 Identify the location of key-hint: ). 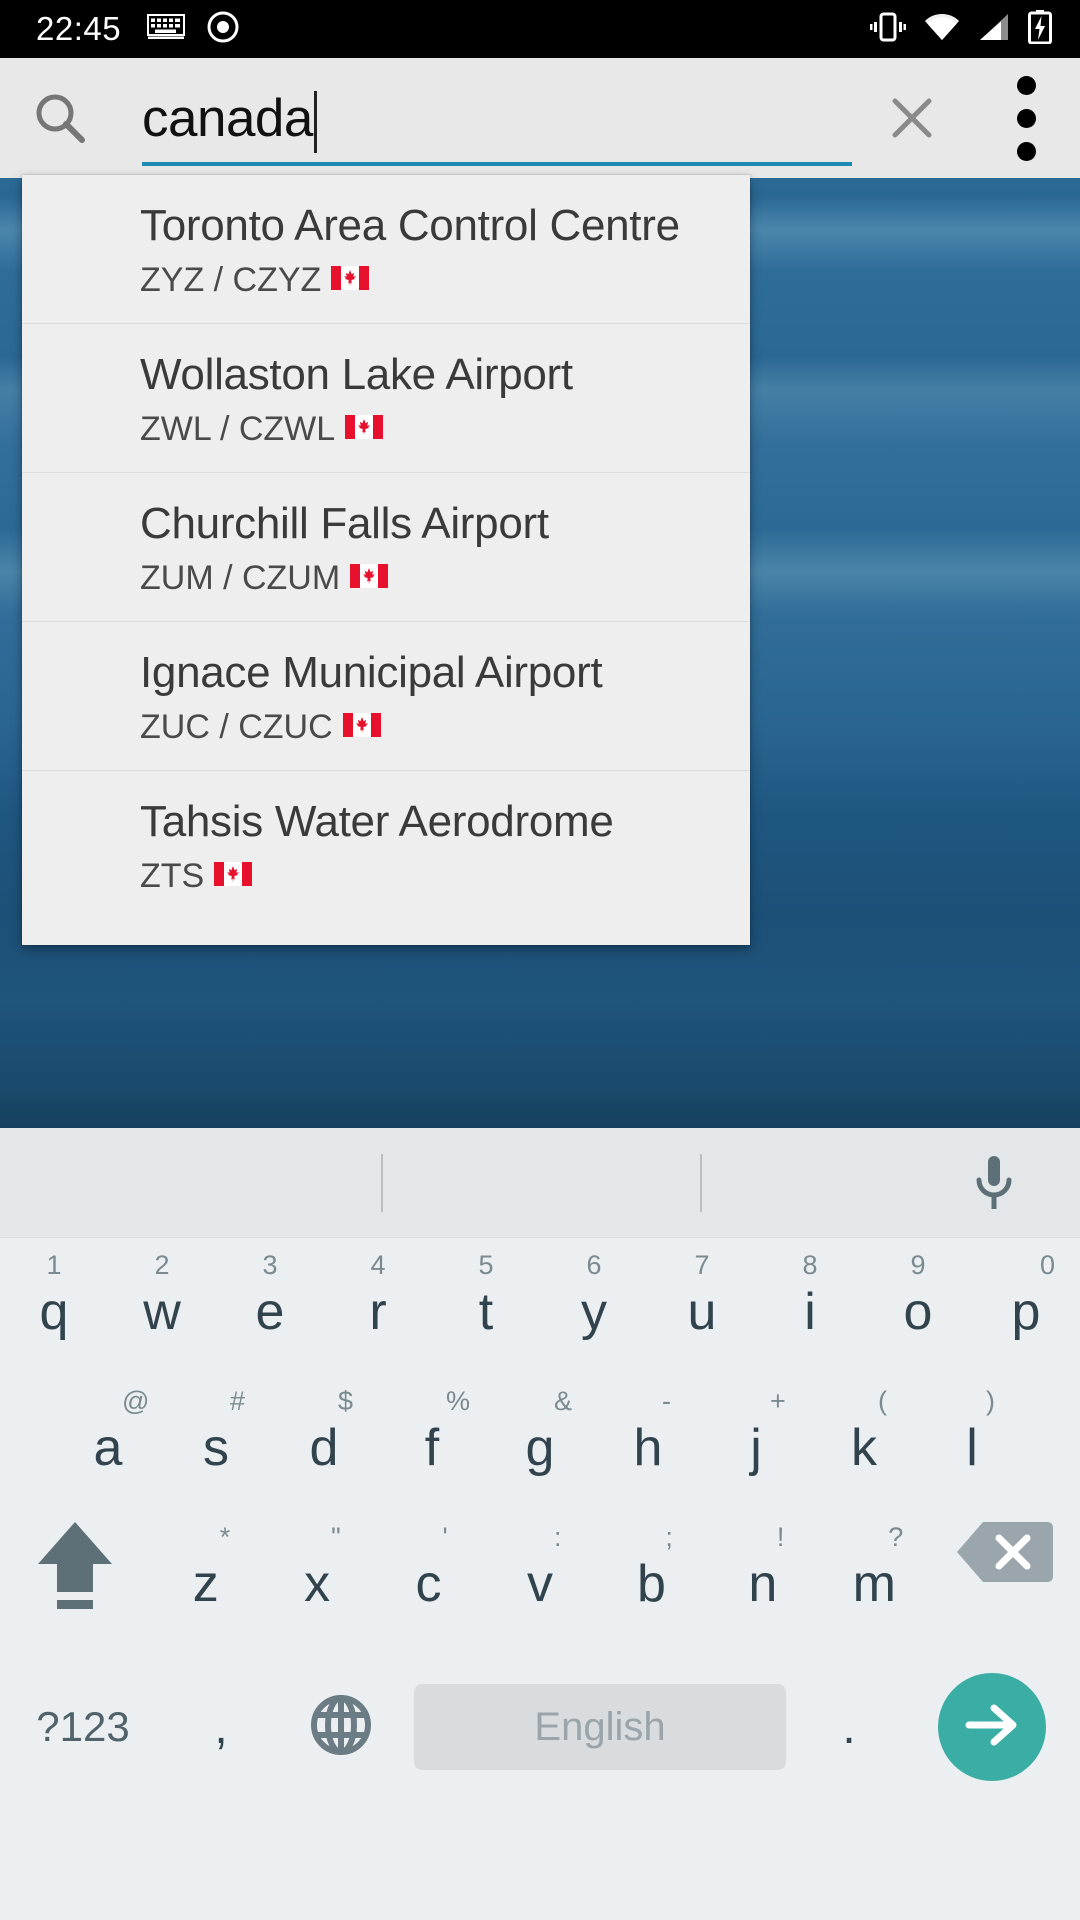
(990, 1401).